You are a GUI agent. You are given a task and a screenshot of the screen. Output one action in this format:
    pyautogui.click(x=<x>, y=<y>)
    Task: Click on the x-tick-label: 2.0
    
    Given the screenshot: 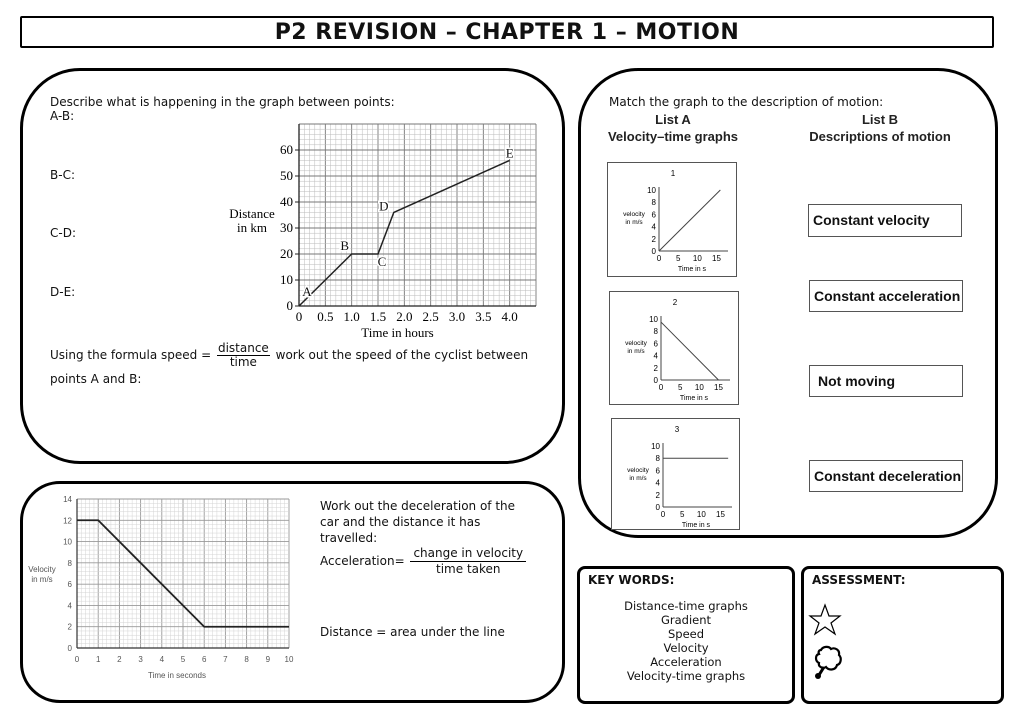 What is the action you would take?
    pyautogui.click(x=404, y=316)
    